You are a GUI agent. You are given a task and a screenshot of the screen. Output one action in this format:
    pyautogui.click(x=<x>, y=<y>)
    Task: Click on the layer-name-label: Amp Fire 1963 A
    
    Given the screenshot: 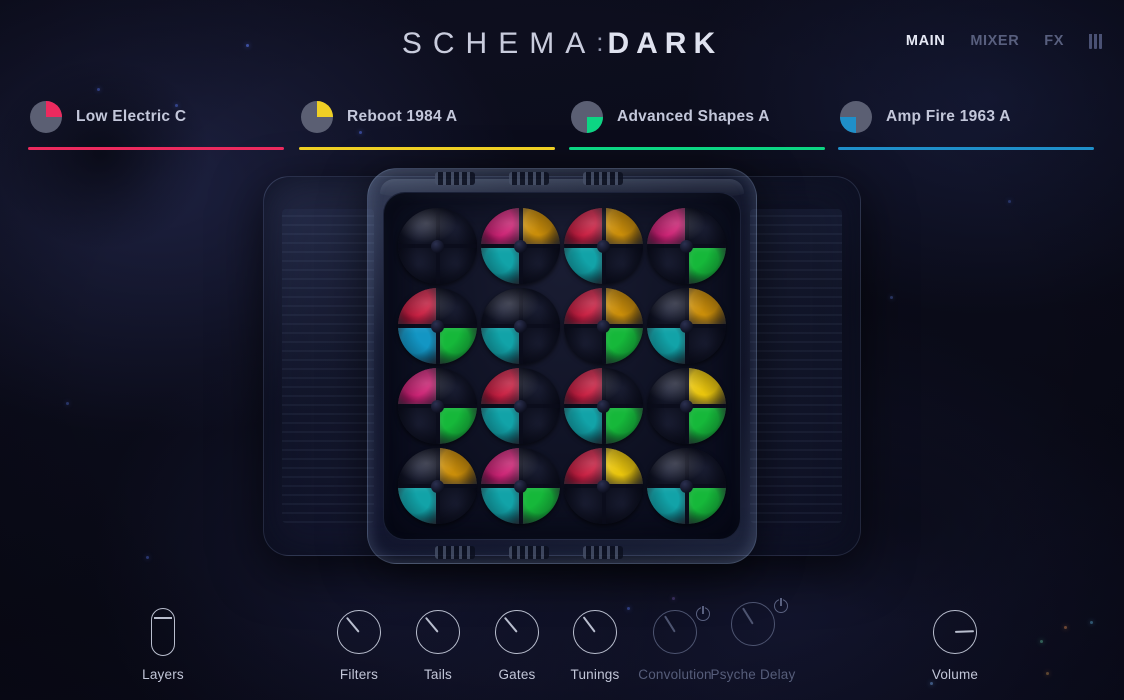 What is the action you would take?
    pyautogui.click(x=948, y=116)
    